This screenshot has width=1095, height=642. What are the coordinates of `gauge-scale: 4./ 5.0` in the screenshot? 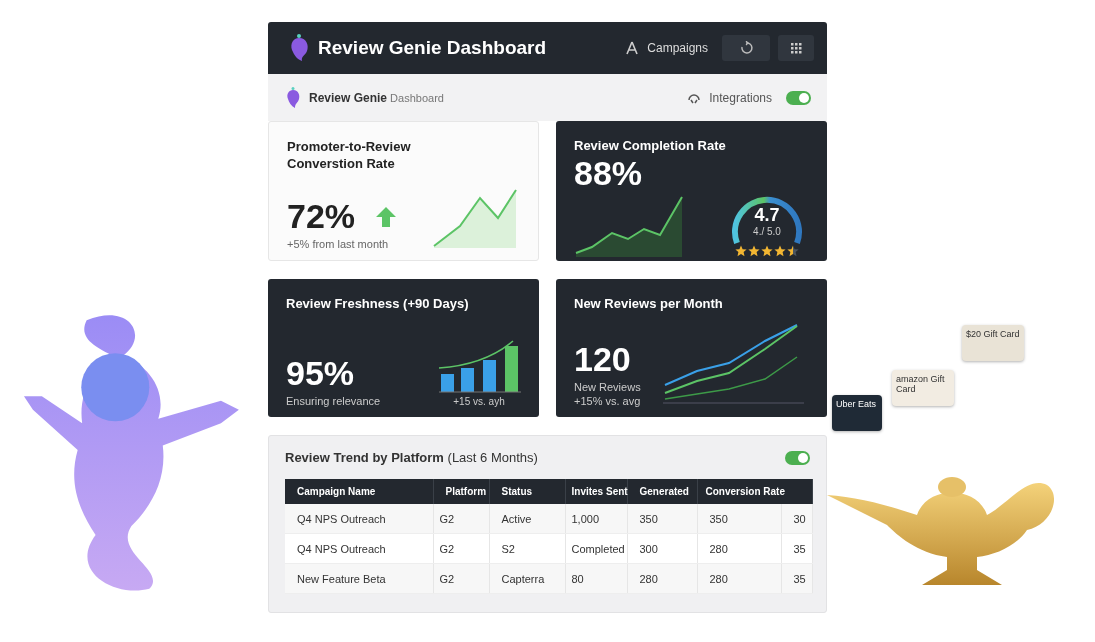 It's located at (767, 231).